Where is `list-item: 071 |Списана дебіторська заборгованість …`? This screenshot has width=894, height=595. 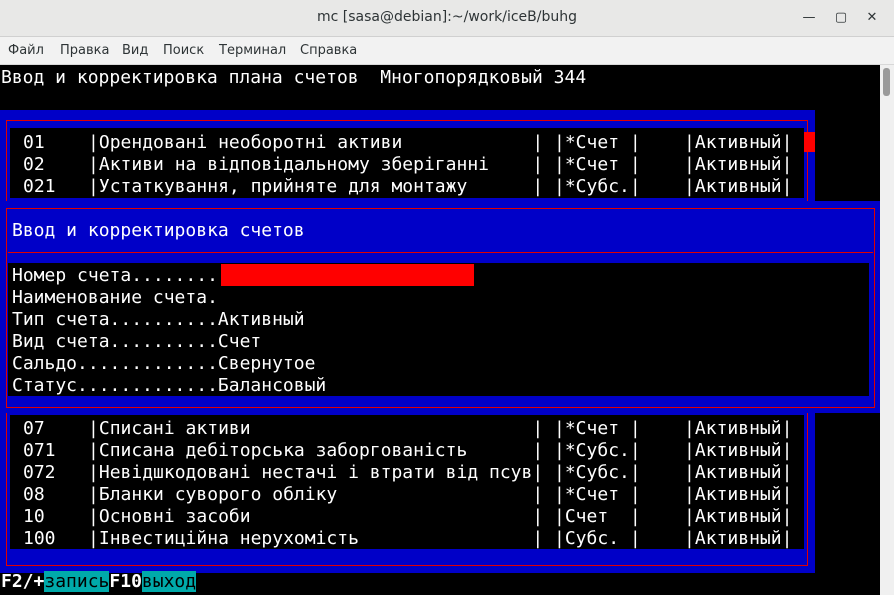
list-item: 071 |Списана дебіторська заборгованість … is located at coordinates (407, 451).